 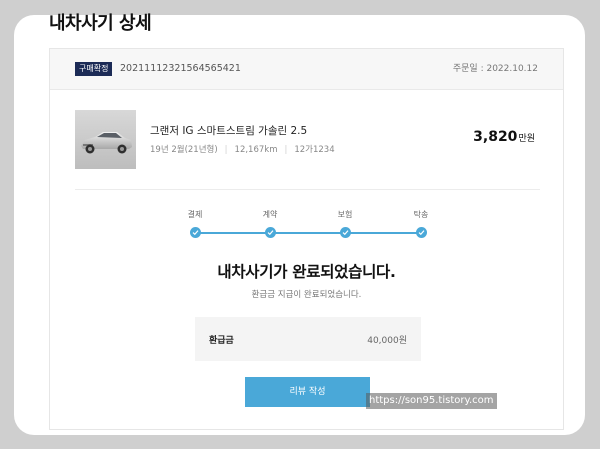 I want to click on step-contract: 계약, so click(x=270, y=223).